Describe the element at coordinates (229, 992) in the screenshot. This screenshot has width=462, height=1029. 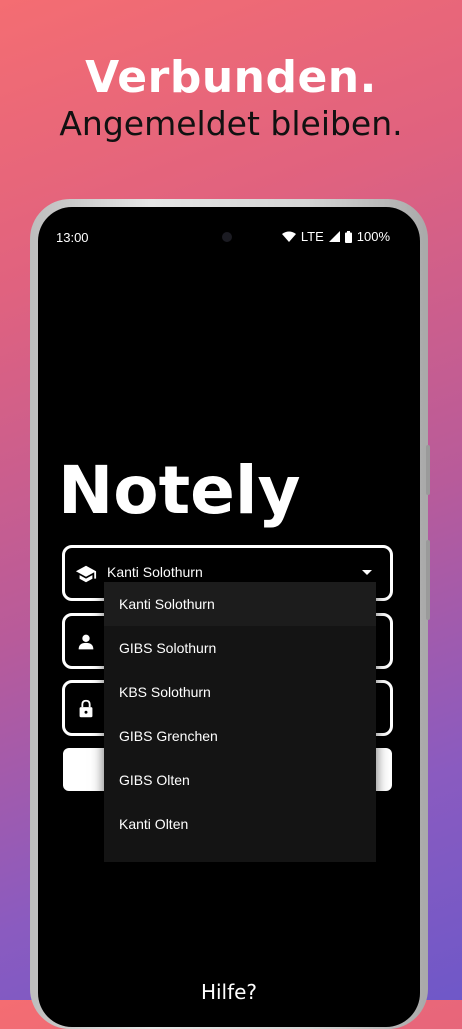
I see `help-link: Hilfe?` at that location.